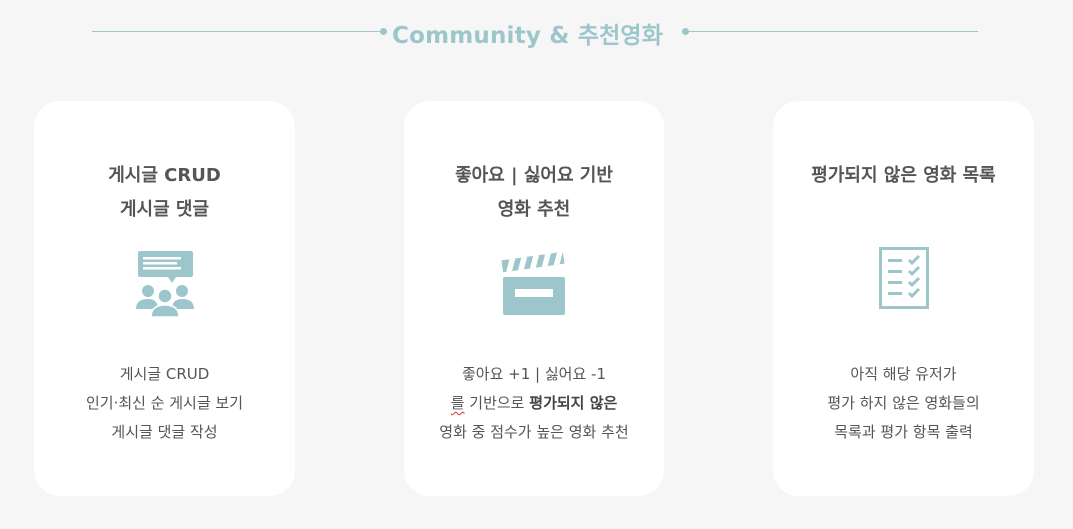 This screenshot has height=529, width=1073. What do you see at coordinates (832, 31) in the screenshot?
I see `header-divider-right` at bounding box center [832, 31].